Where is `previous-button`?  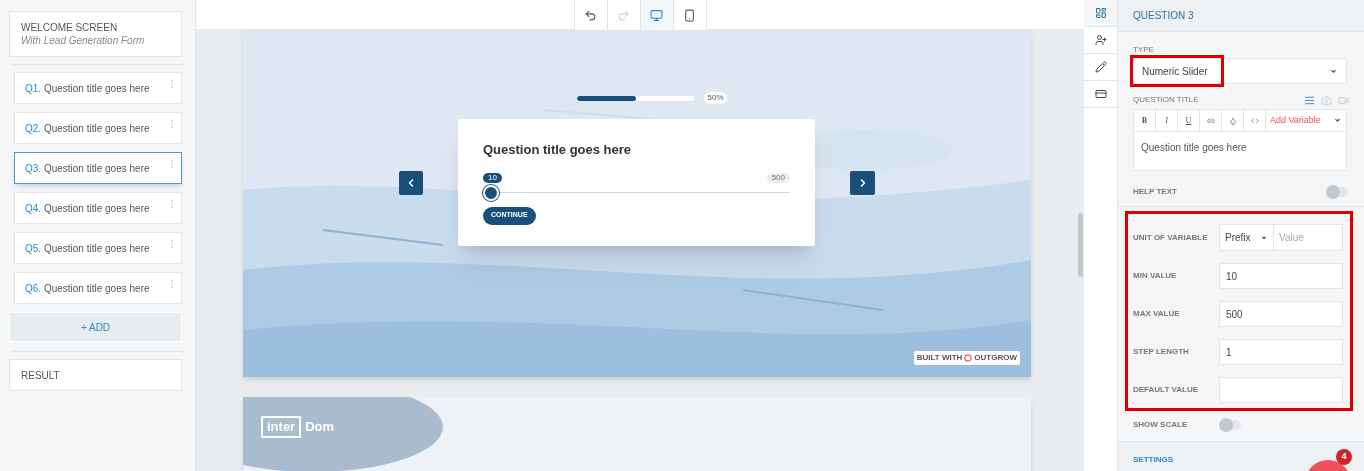 previous-button is located at coordinates (411, 182).